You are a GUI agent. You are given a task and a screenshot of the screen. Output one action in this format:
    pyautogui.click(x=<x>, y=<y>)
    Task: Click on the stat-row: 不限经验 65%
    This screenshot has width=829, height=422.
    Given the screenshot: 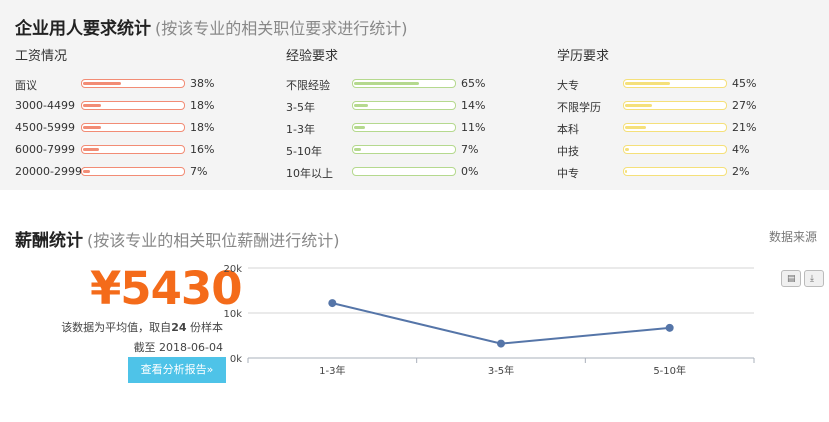 What is the action you would take?
    pyautogui.click(x=411, y=84)
    